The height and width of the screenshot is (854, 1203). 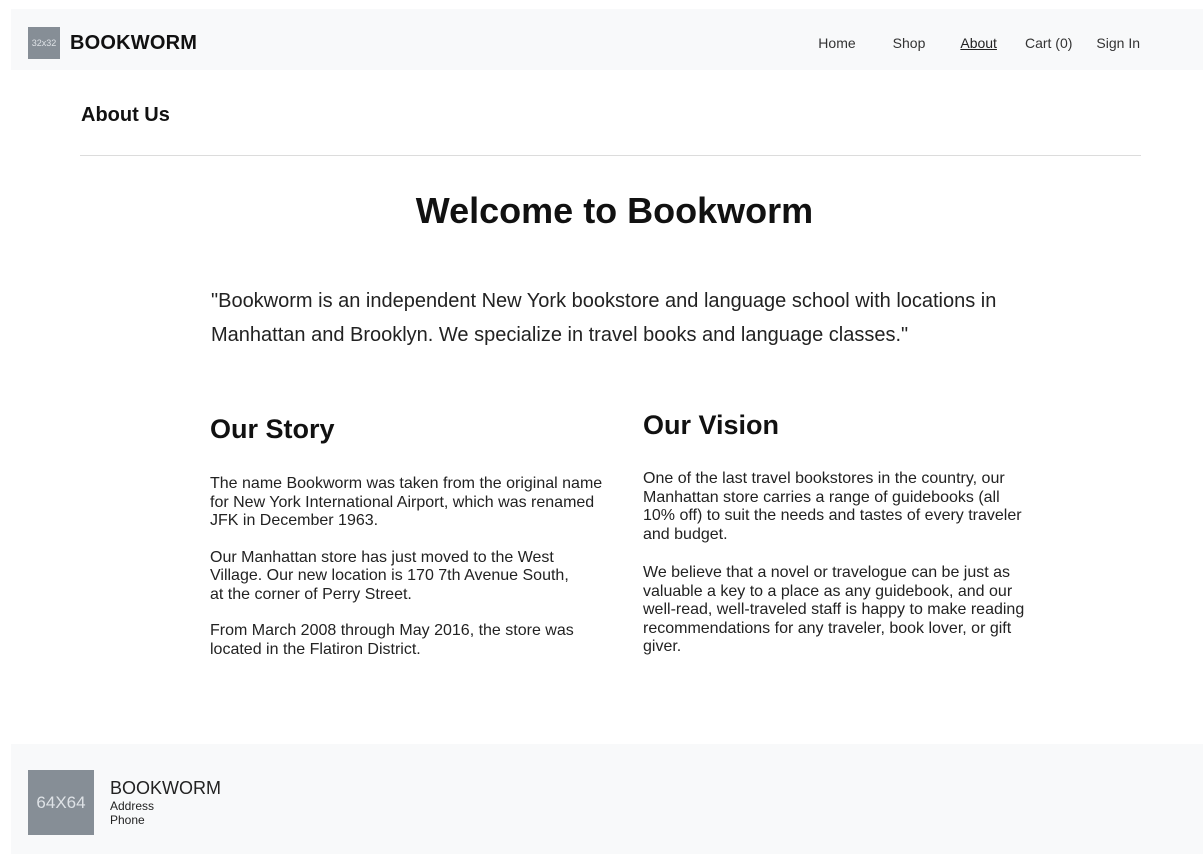 I want to click on footer: 64X64 BOOKWORM Address Phone, so click(x=607, y=799).